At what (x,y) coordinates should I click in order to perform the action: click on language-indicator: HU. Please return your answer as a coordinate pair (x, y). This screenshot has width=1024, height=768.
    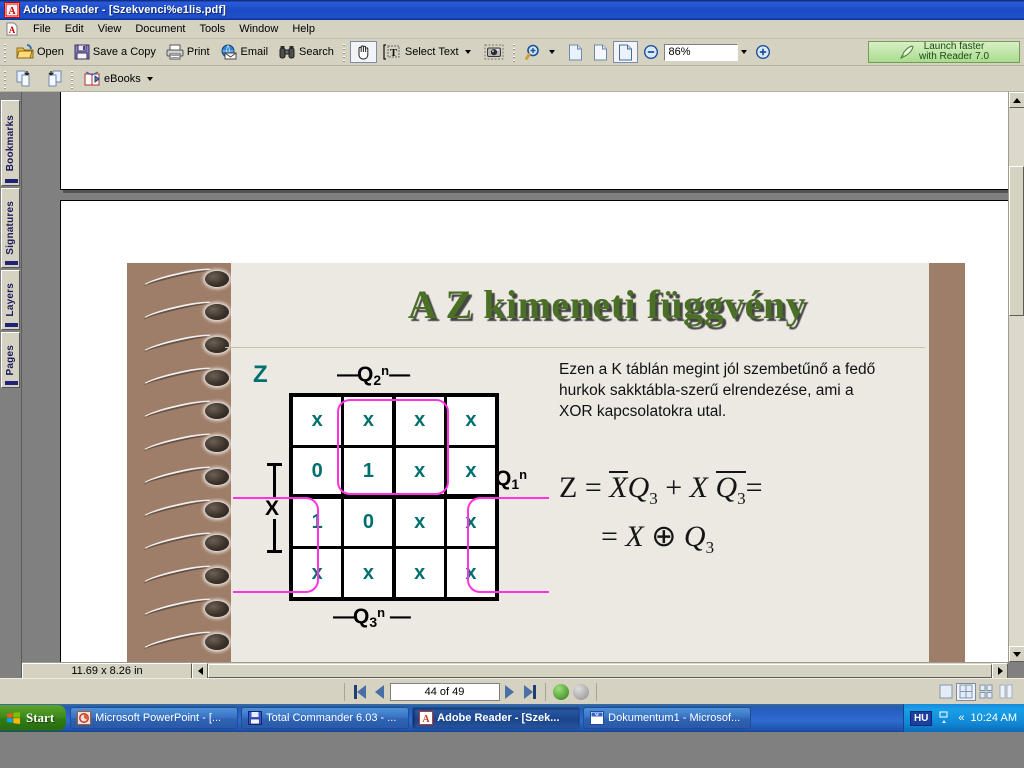
    Looking at the image, I should click on (921, 718).